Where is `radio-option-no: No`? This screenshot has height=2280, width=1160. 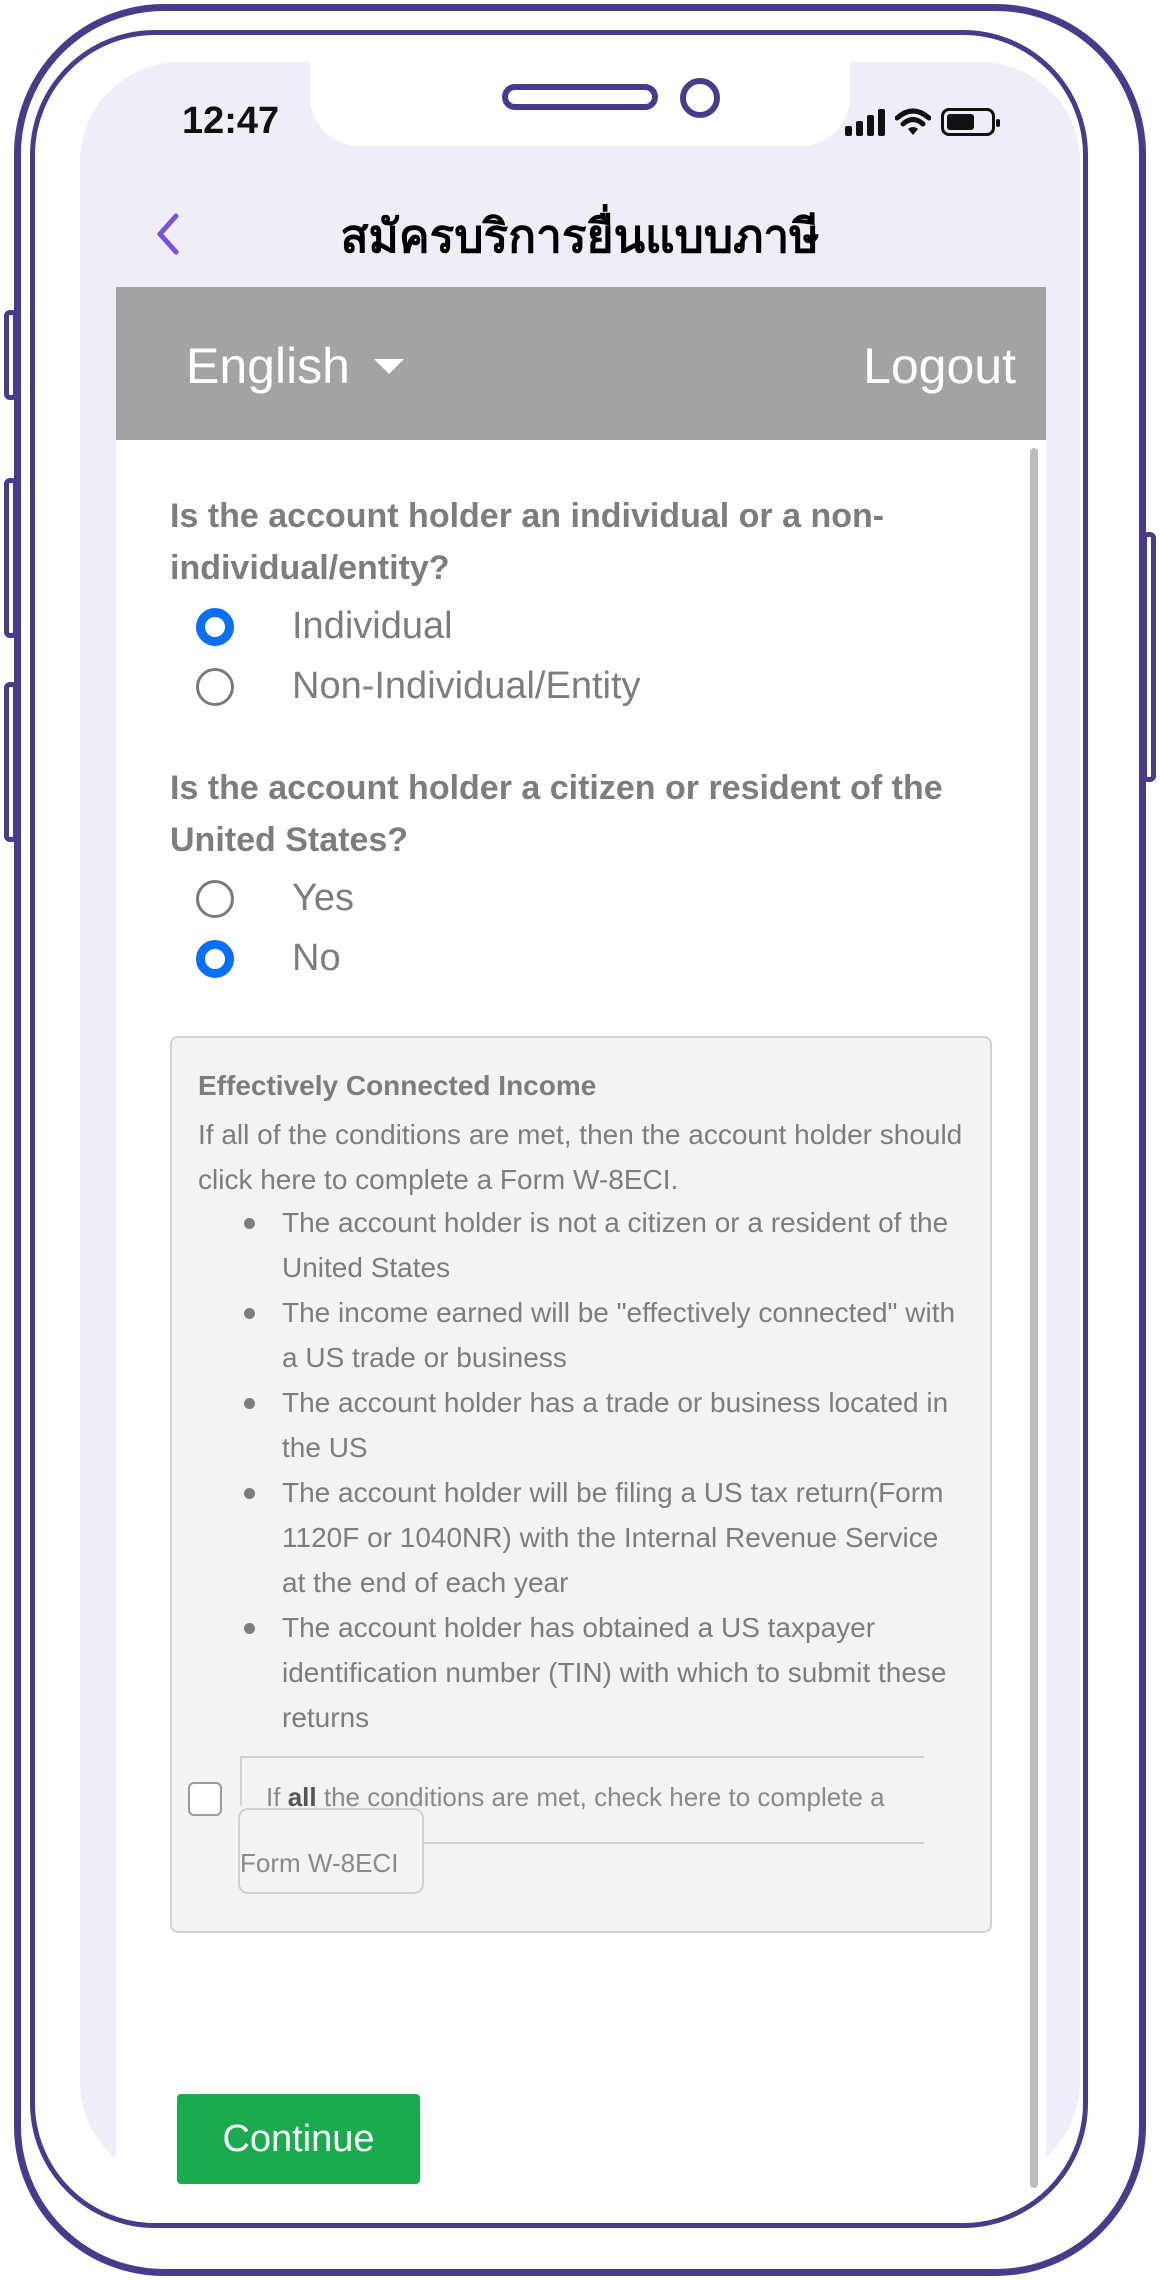 radio-option-no: No is located at coordinates (268, 958).